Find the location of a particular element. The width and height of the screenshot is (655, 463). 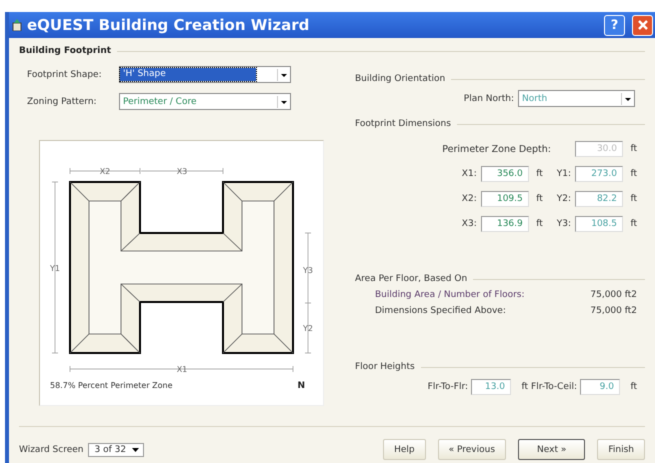

north-label: N is located at coordinates (301, 386).